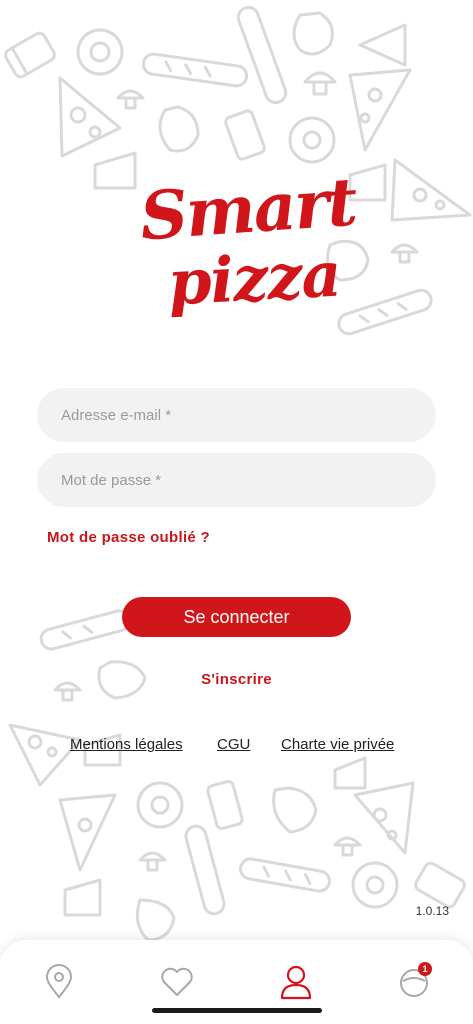  What do you see at coordinates (126, 744) in the screenshot?
I see `legal-mentions-link: Mentions légales` at bounding box center [126, 744].